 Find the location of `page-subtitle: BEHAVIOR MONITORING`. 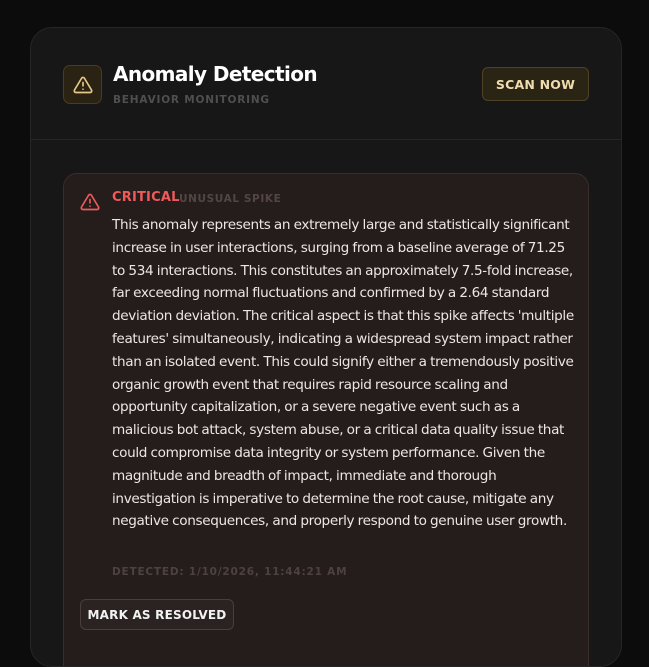

page-subtitle: BEHAVIOR MONITORING is located at coordinates (191, 100).